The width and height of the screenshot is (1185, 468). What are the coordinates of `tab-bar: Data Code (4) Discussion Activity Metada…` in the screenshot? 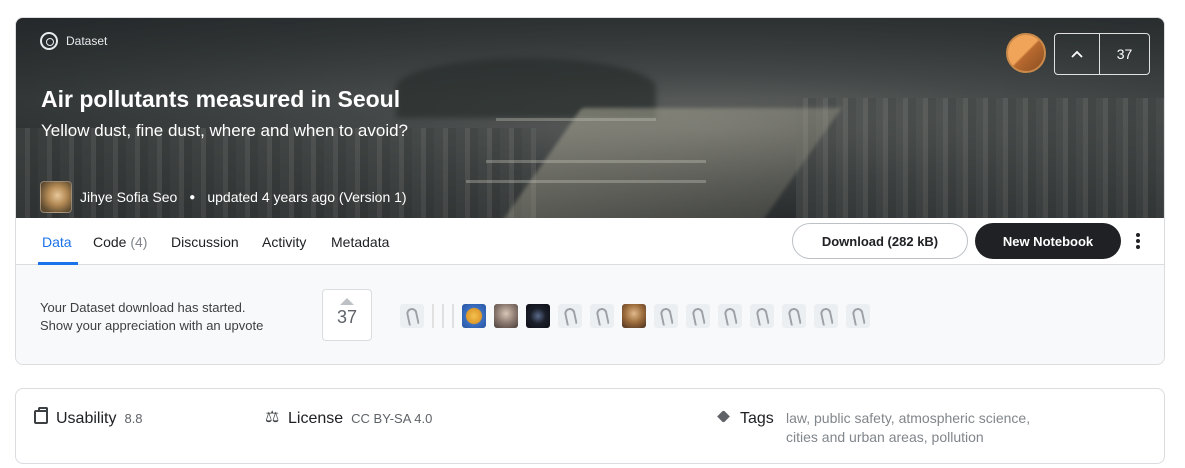 It's located at (590, 241).